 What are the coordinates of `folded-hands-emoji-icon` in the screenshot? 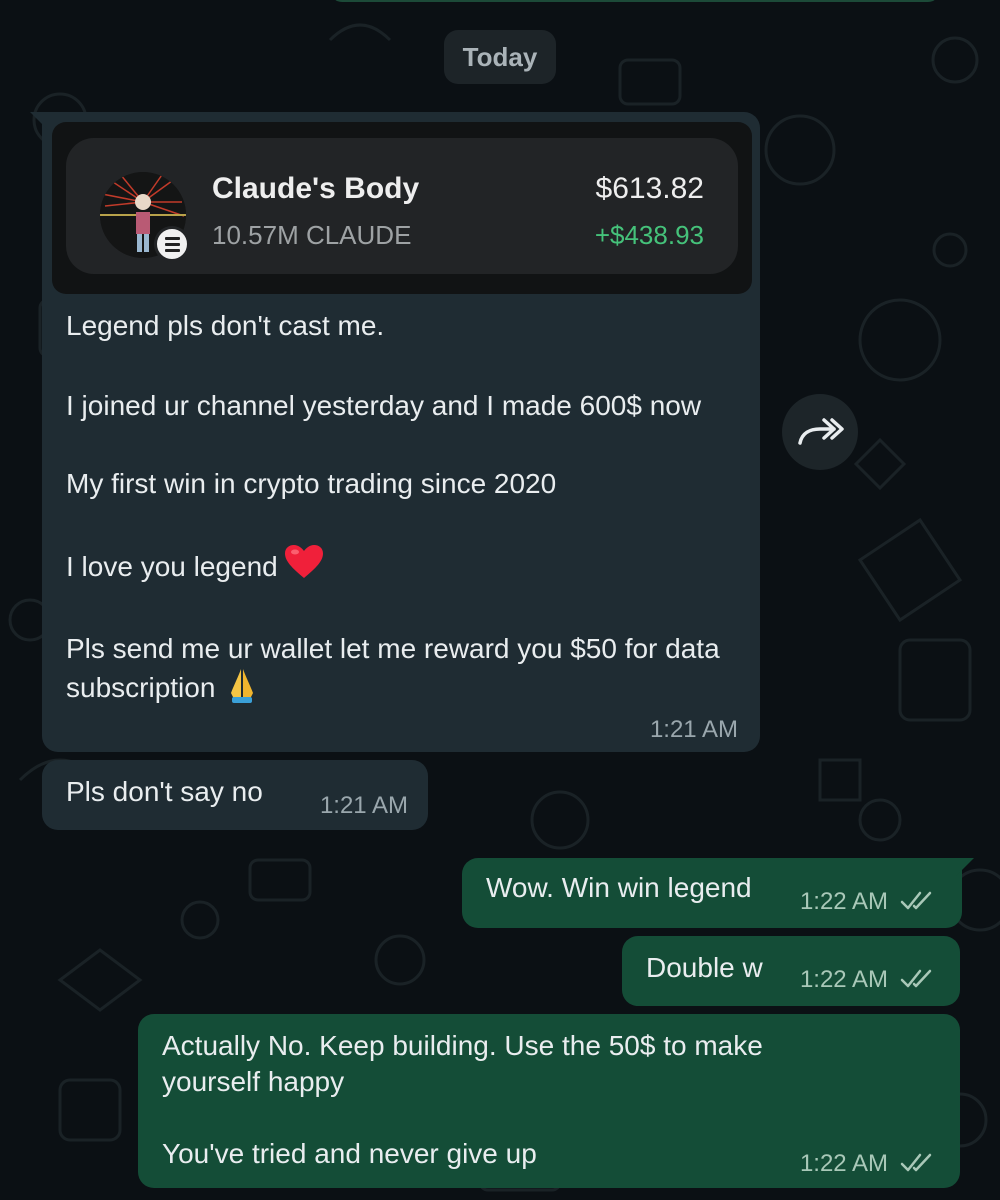 It's located at (242, 689).